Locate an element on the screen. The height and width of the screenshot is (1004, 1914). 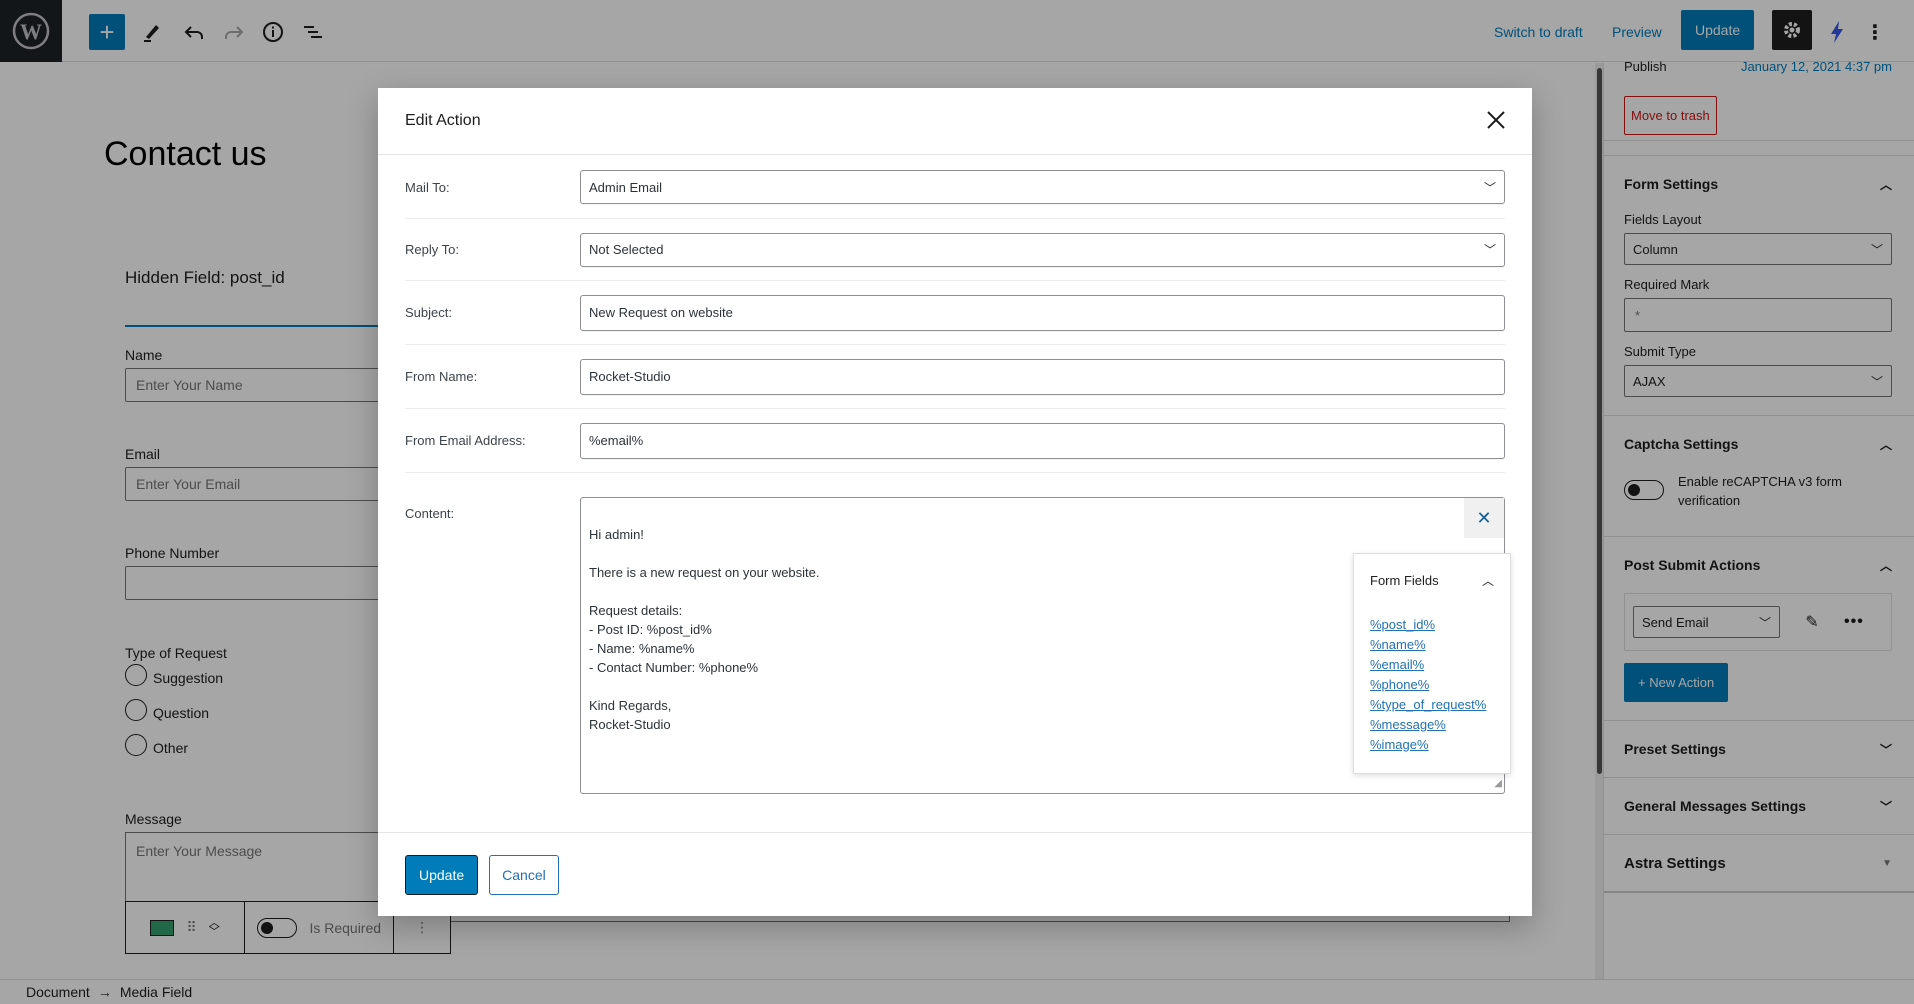
reply-to-label: Reply To: is located at coordinates (432, 249).